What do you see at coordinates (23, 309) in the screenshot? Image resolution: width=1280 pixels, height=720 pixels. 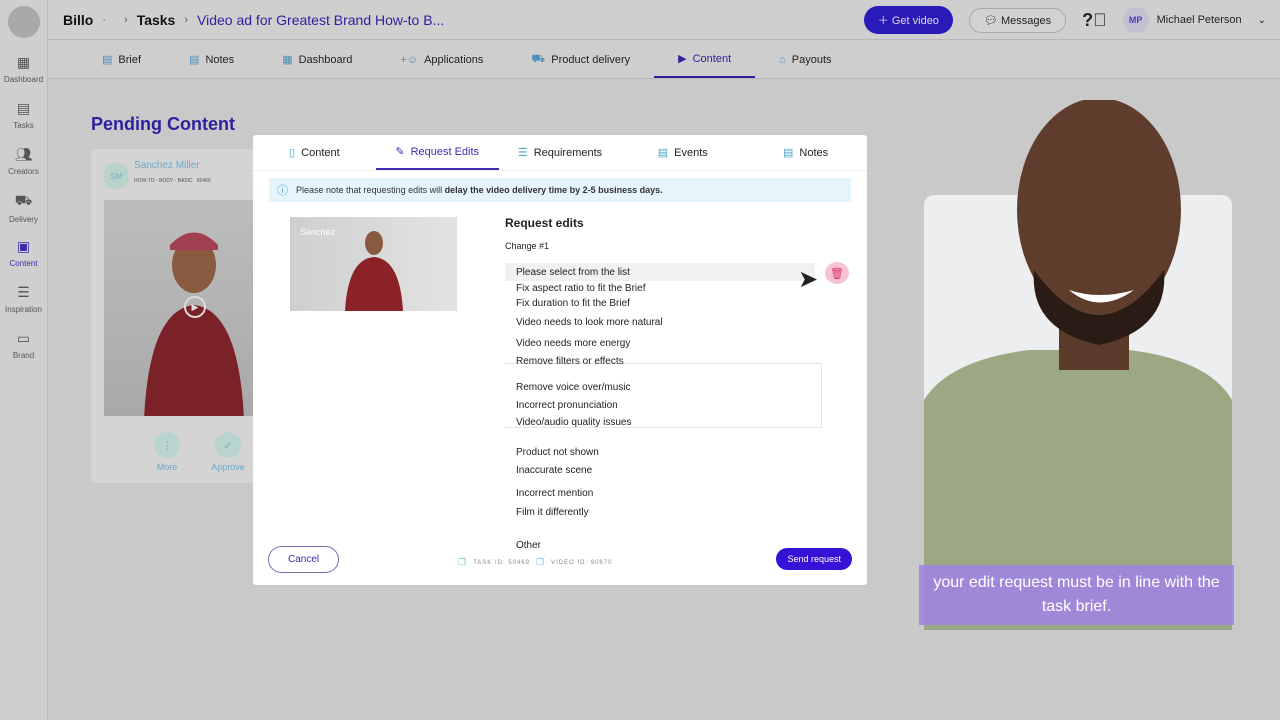 I see `sidebar-label: Inspiration` at bounding box center [23, 309].